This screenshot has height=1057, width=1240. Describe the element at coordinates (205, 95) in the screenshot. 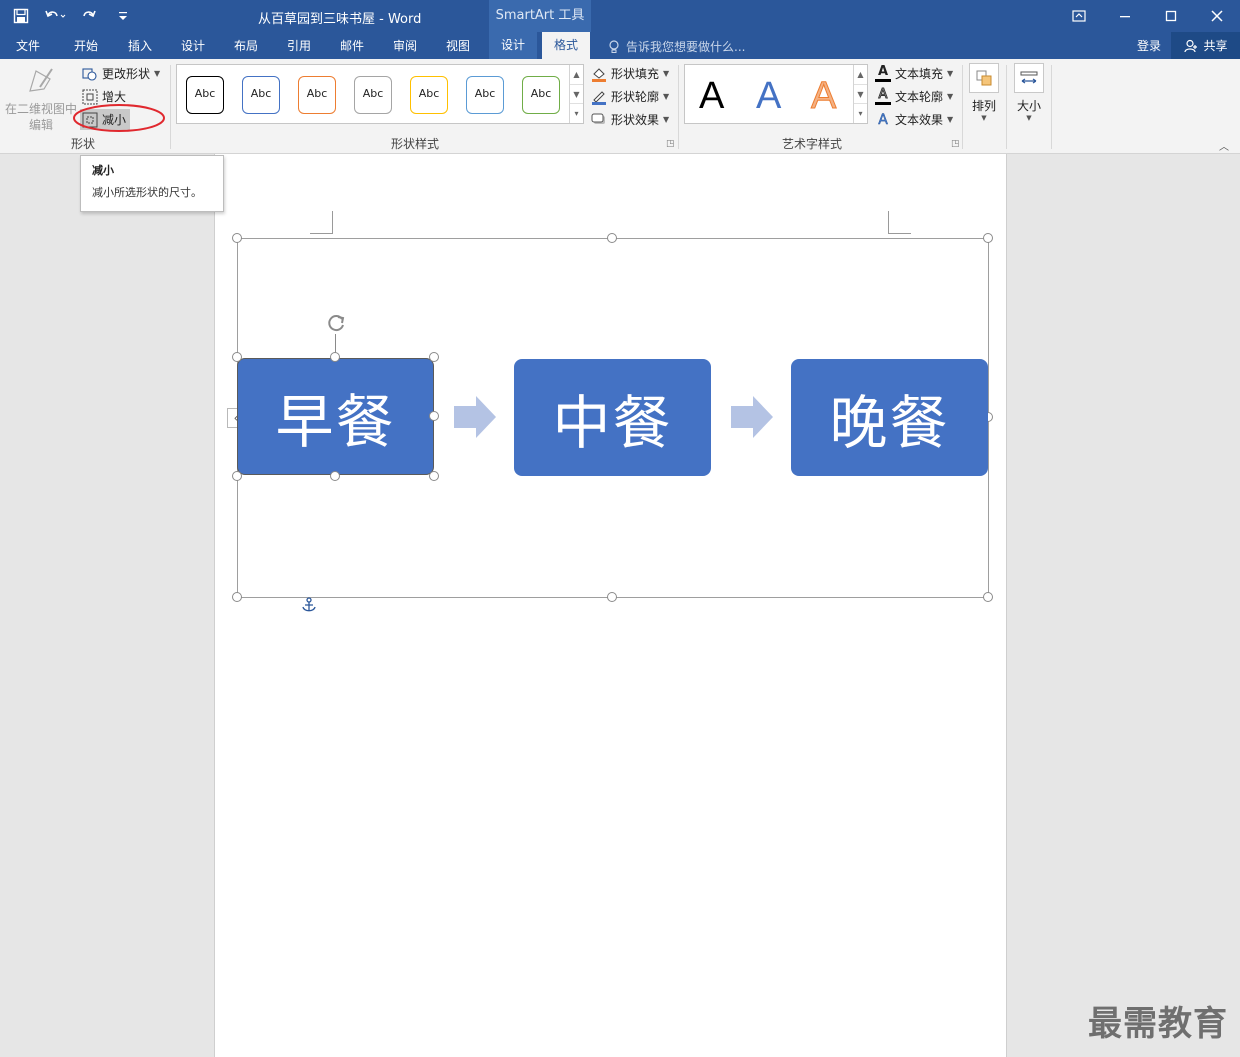

I see `shape-style-swatch-1: Abc` at that location.